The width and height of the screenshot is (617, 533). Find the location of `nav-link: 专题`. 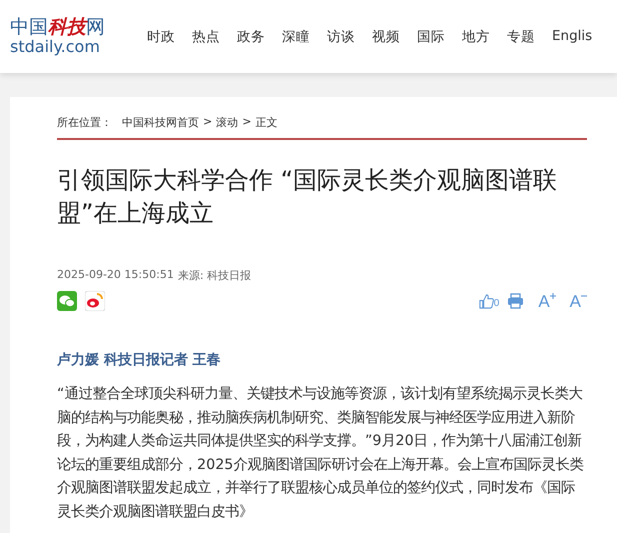

nav-link: 专题 is located at coordinates (521, 37).